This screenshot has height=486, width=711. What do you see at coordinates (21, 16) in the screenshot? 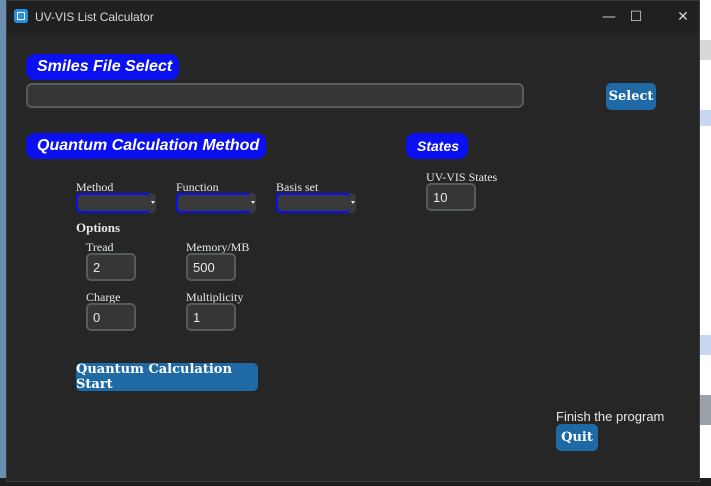
I see `app-icon` at bounding box center [21, 16].